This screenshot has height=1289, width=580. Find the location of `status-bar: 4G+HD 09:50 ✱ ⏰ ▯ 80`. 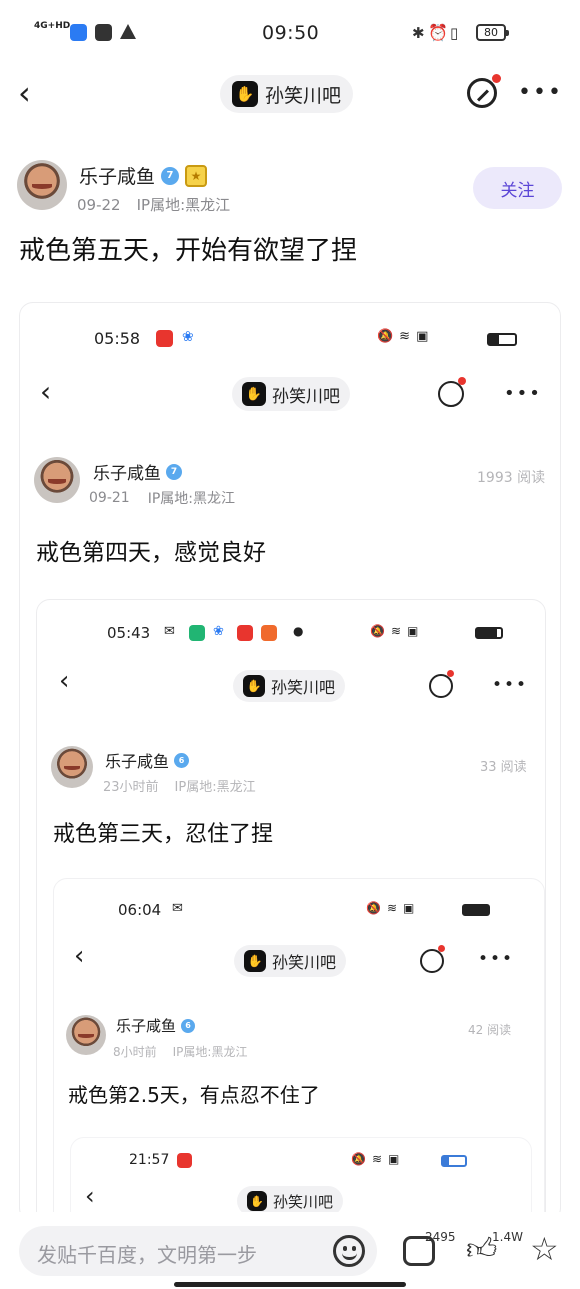

status-bar: 4G+HD 09:50 ✱ ⏰ ▯ 80 is located at coordinates (290, 31).